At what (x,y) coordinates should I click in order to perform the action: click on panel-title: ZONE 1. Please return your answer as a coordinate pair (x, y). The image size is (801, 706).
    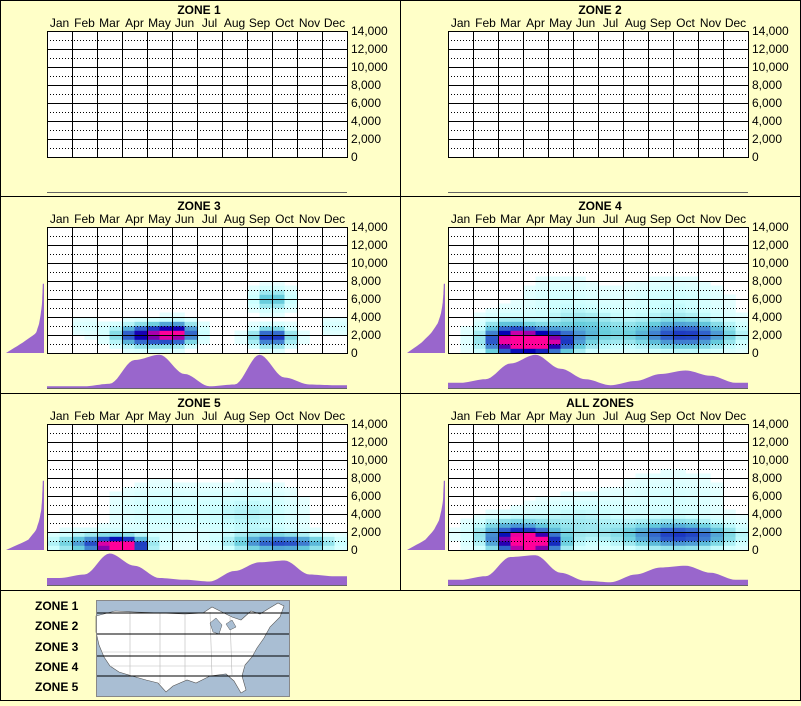
    Looking at the image, I should click on (199, 10).